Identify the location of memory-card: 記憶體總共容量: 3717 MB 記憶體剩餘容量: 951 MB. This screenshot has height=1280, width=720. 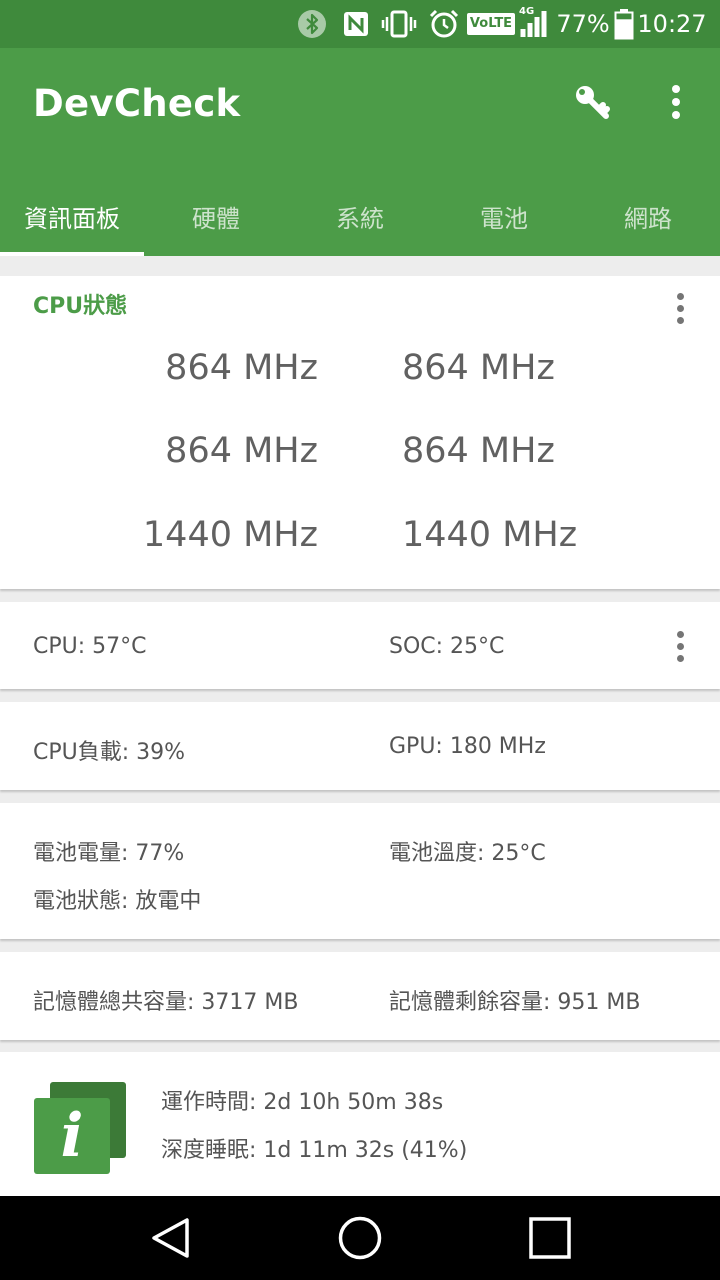
(360, 996).